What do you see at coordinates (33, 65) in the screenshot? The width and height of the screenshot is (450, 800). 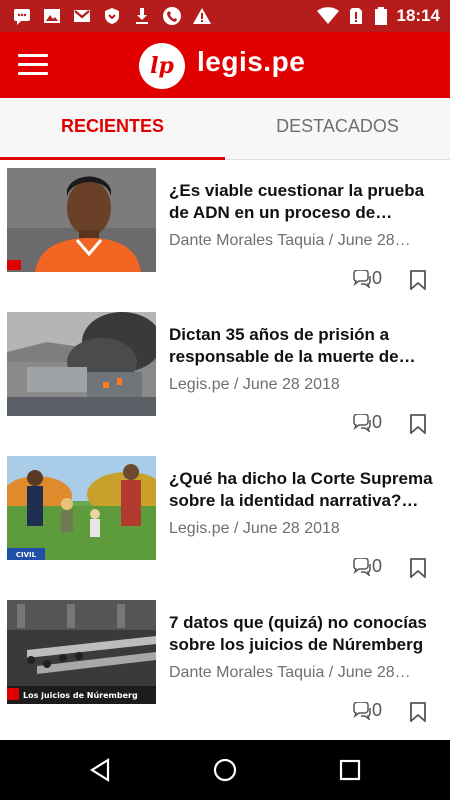 I see `hamburger-menu-icon` at bounding box center [33, 65].